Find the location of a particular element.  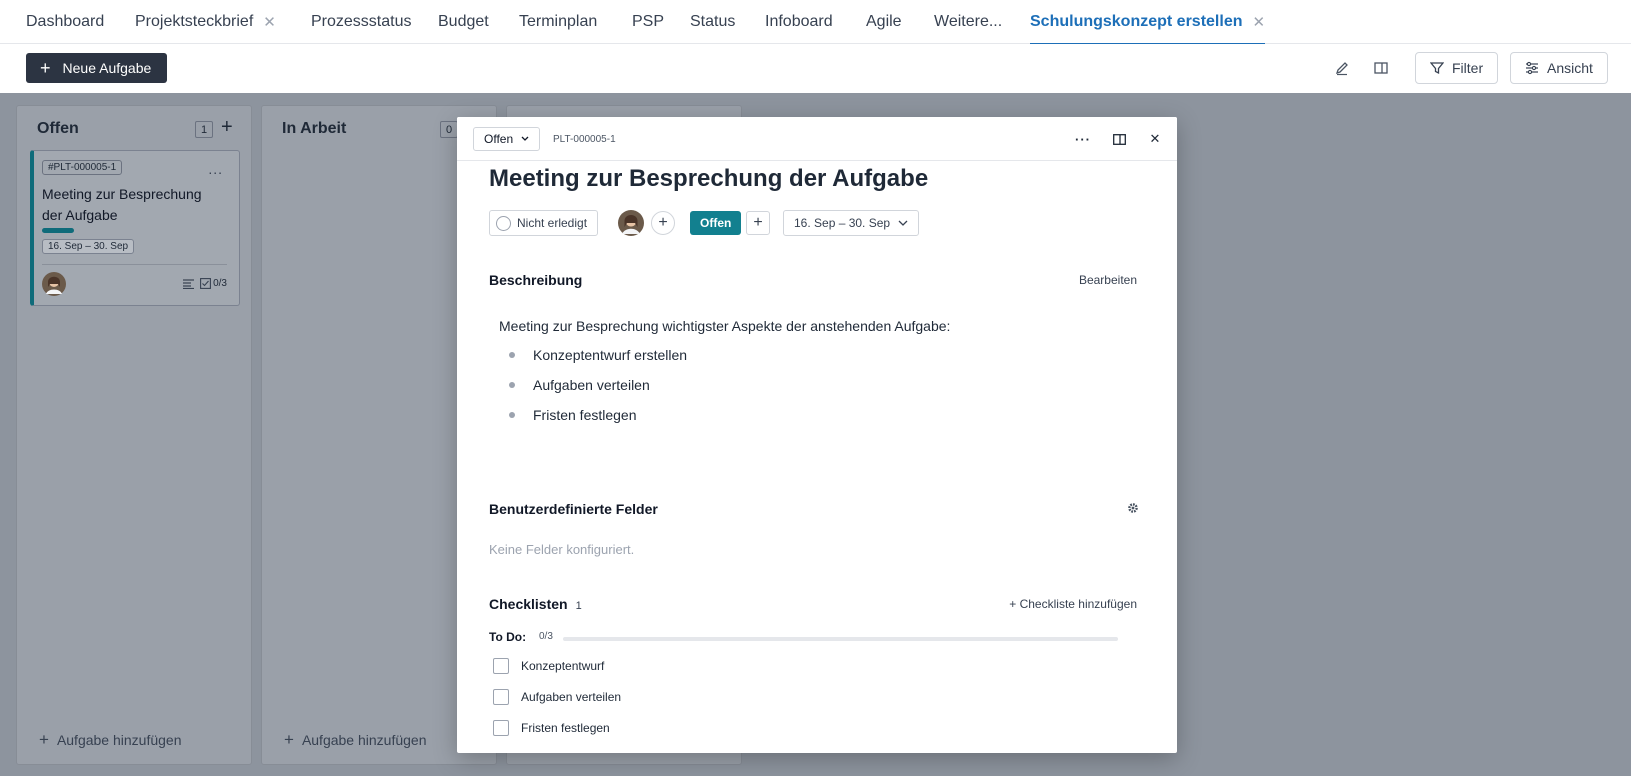

tab-label: Dashboard is located at coordinates (65, 21).